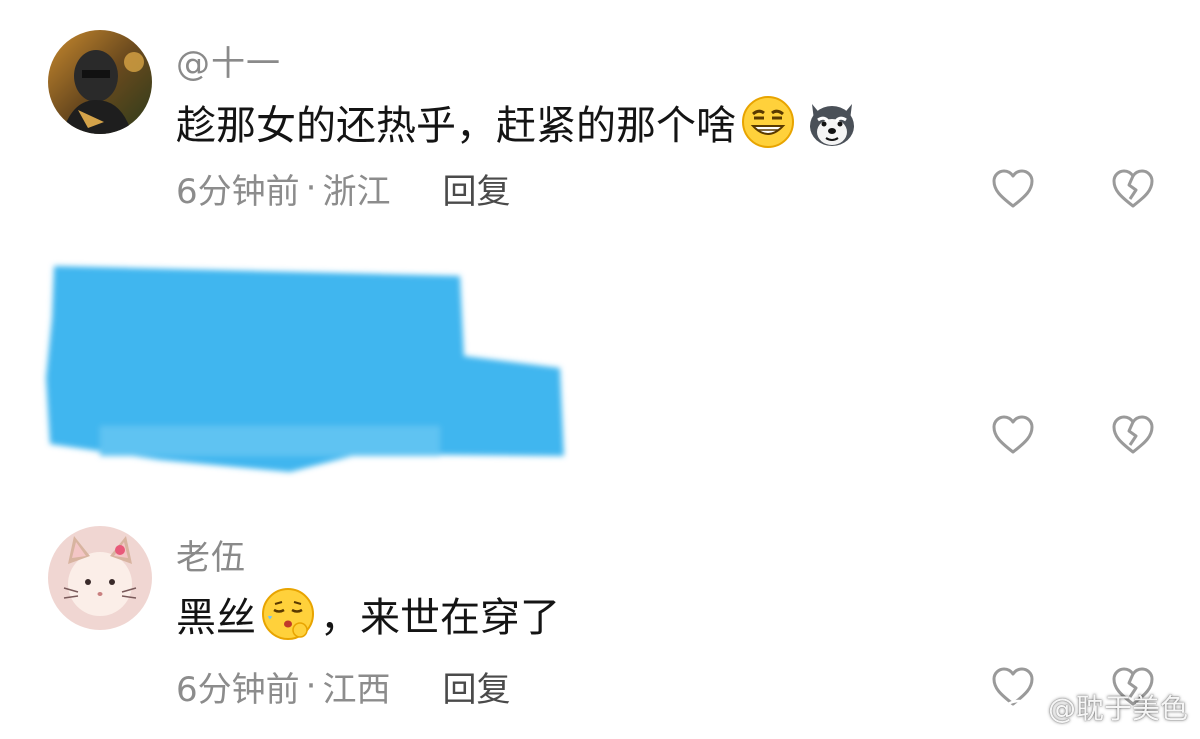 This screenshot has width=1200, height=739. Describe the element at coordinates (305, 368) in the screenshot. I see `redaction-overlay` at that location.